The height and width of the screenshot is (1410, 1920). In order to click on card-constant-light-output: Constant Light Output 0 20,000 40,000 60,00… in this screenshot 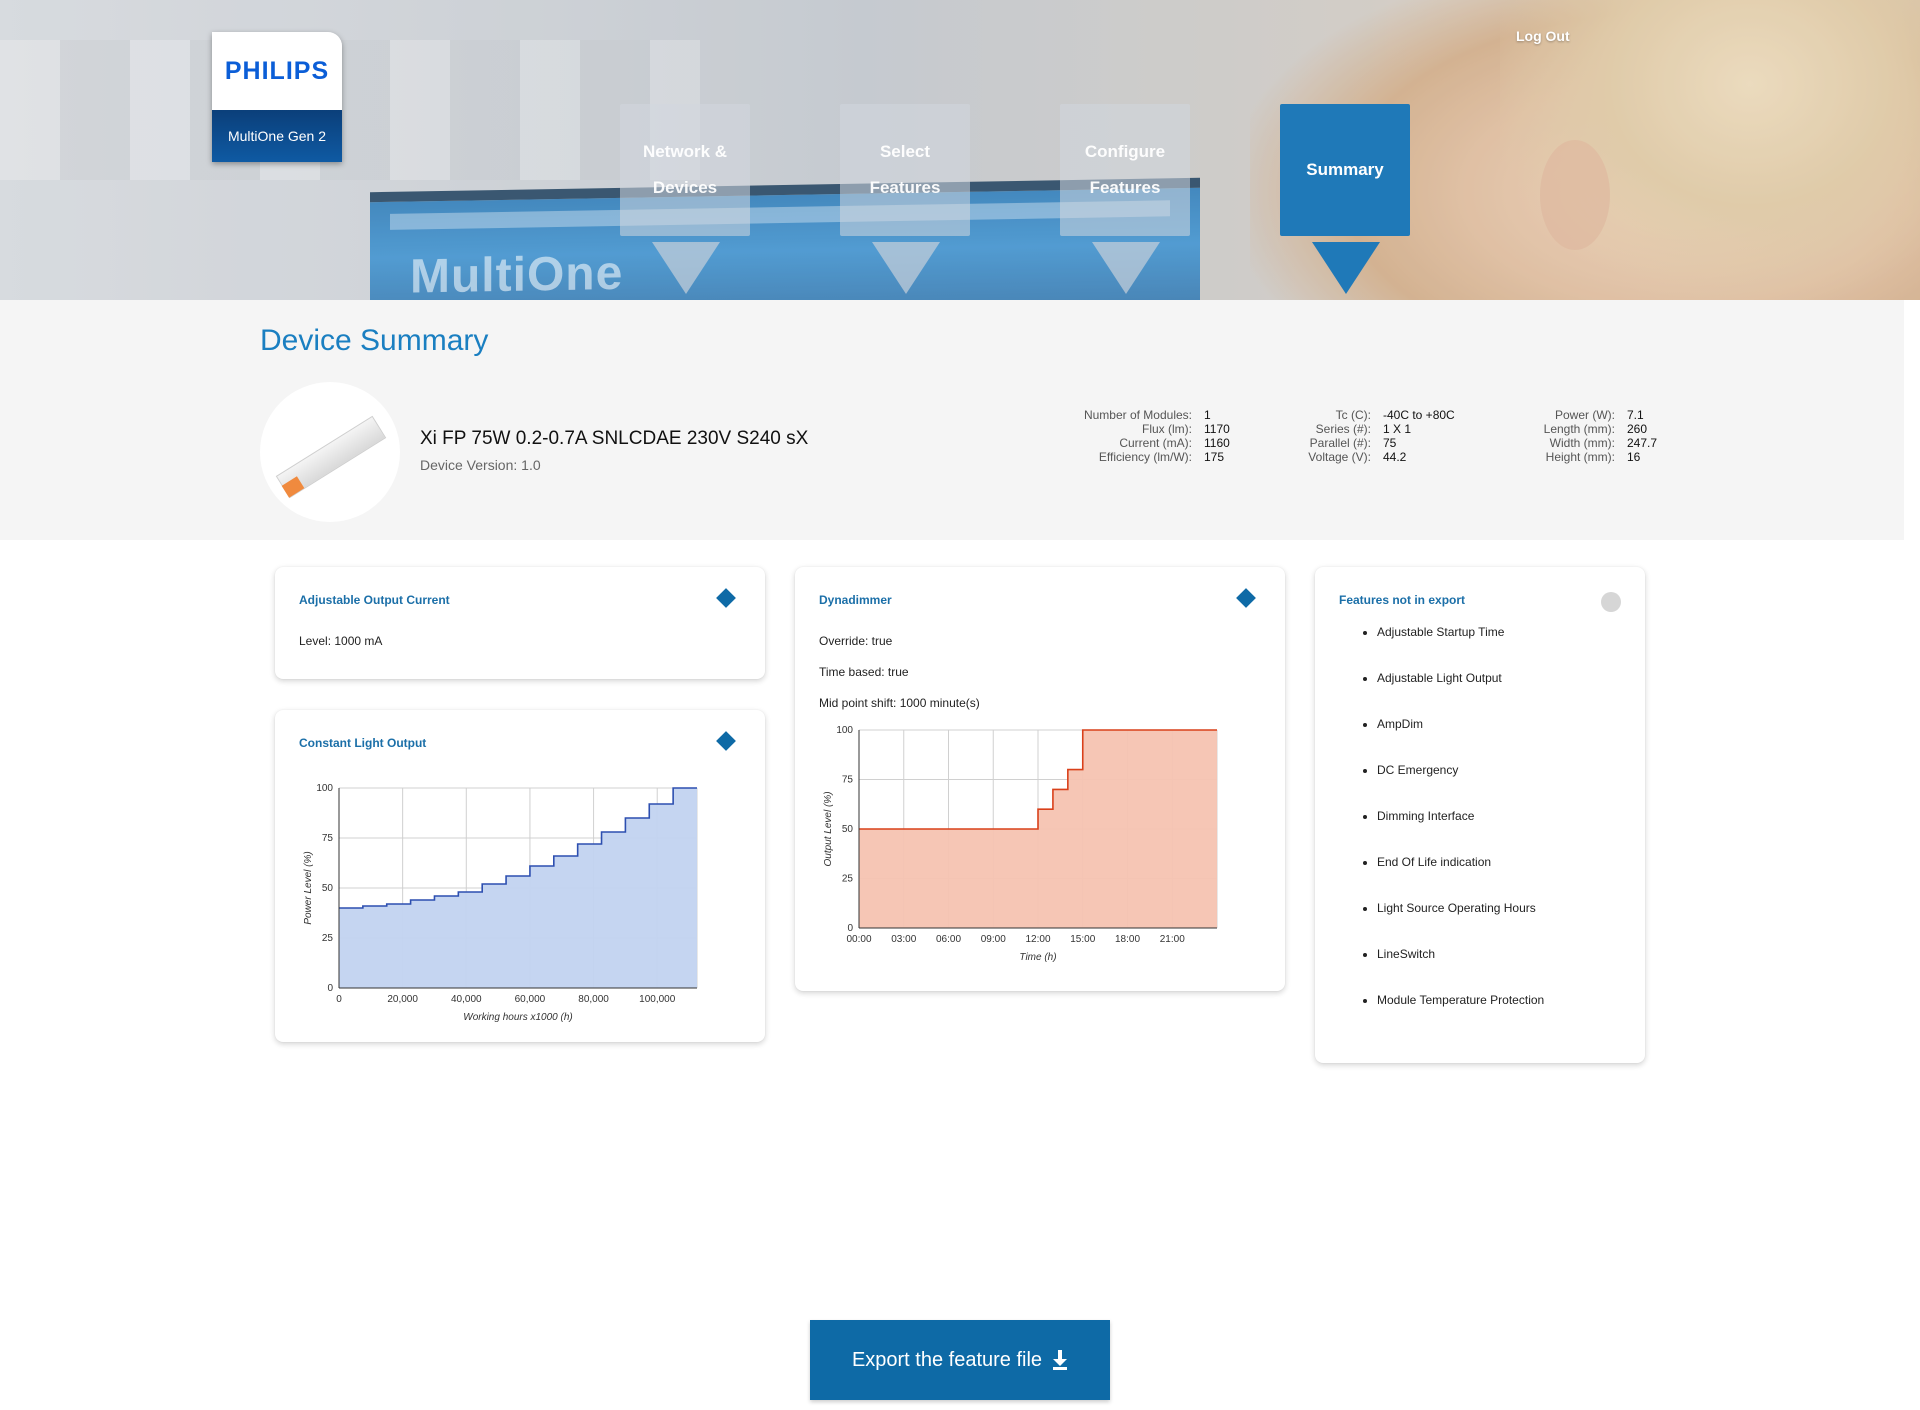, I will do `click(520, 876)`.